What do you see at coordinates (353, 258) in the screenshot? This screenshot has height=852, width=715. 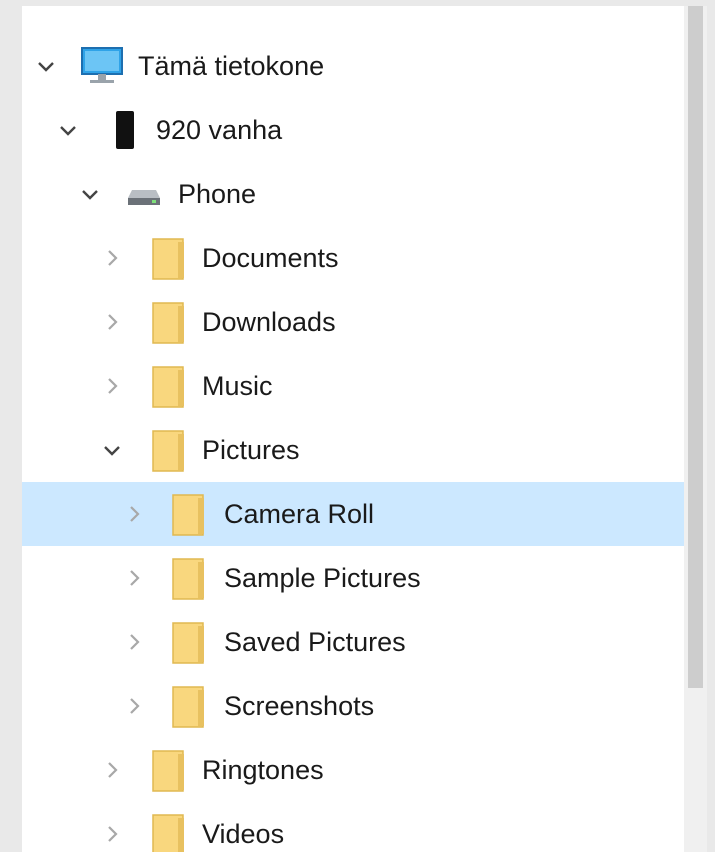 I see `tree-item-folder: Documents` at bounding box center [353, 258].